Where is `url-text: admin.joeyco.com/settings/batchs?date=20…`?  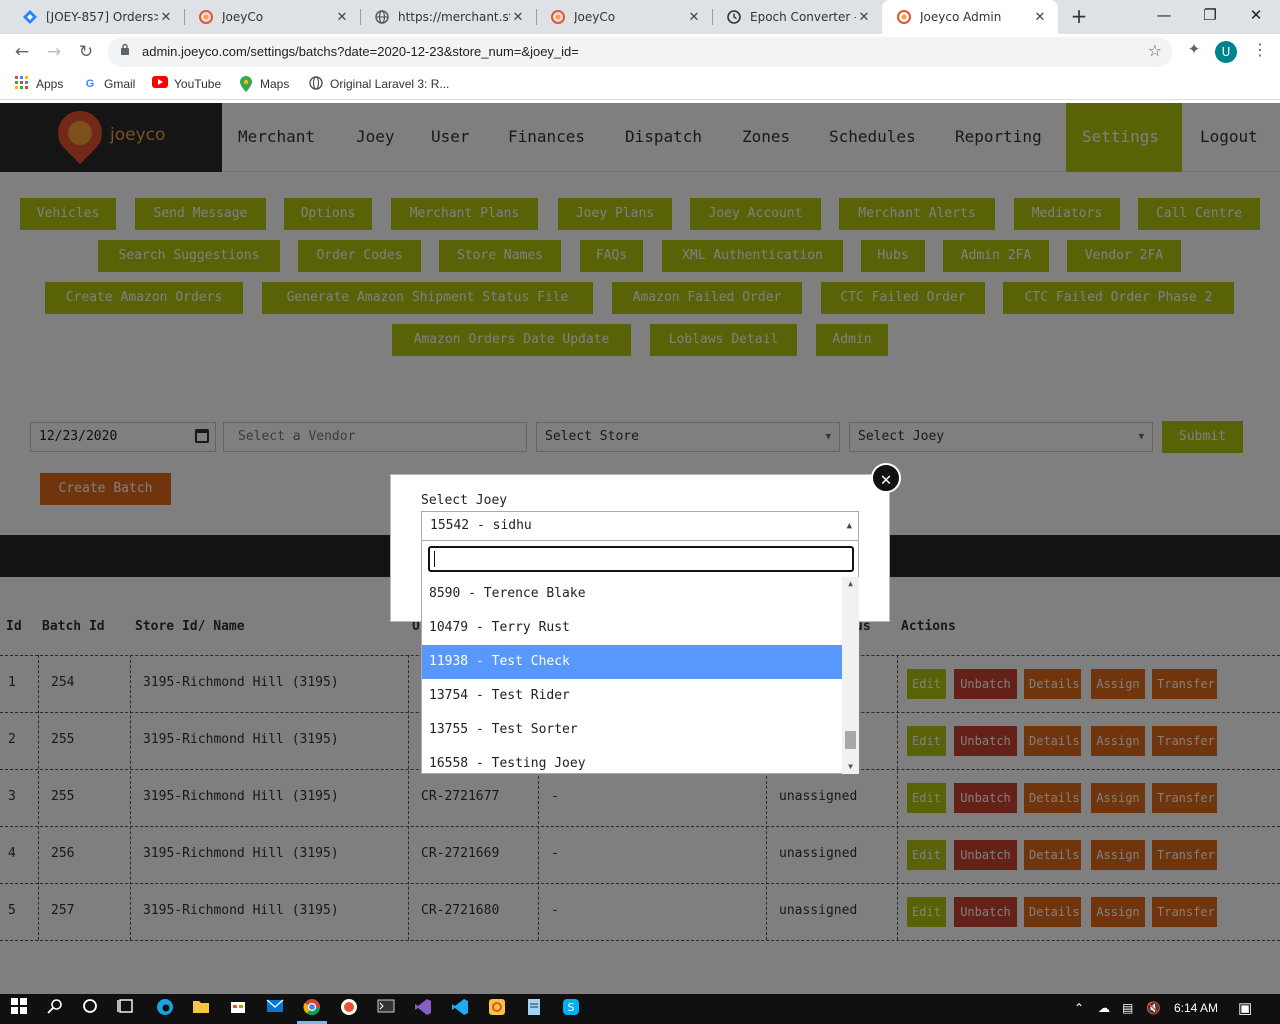 url-text: admin.joeyco.com/settings/batchs?date=20… is located at coordinates (360, 51).